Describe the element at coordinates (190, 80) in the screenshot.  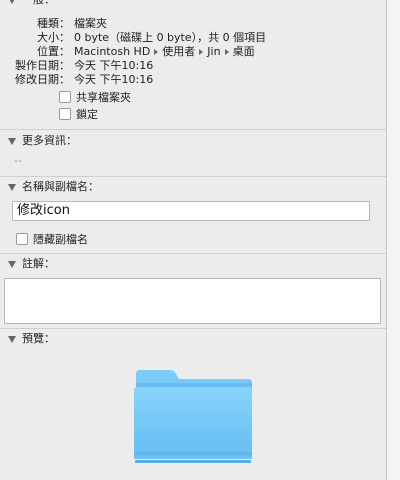
I see `modified-row: 修改日期： 今天 下午10:16` at that location.